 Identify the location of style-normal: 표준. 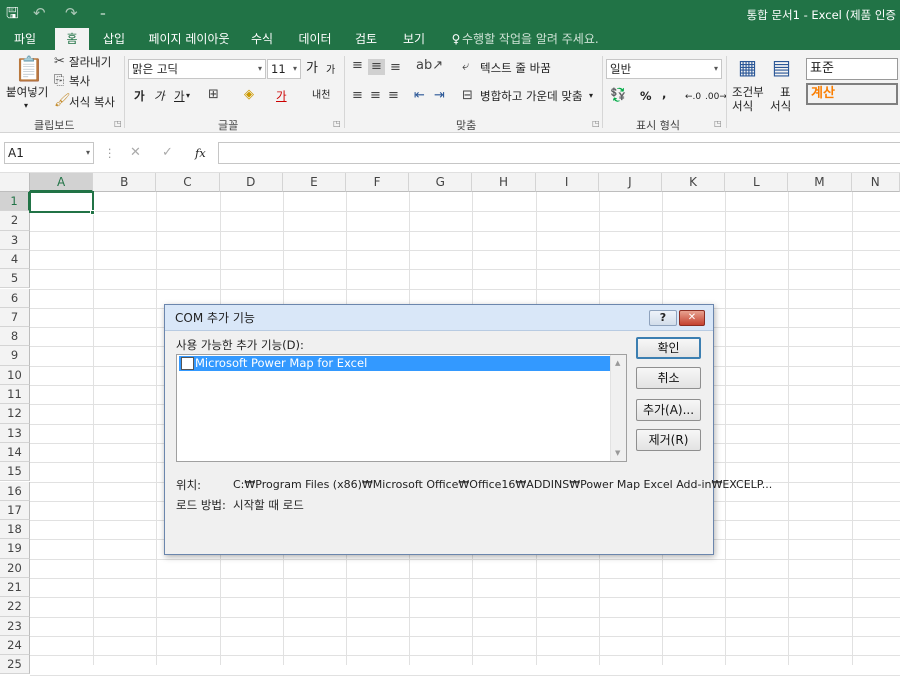
(852, 69).